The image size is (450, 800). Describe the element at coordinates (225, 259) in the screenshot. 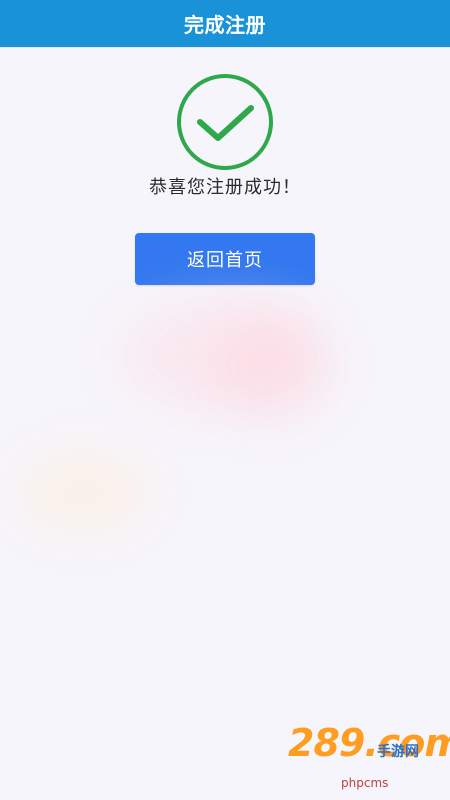

I see `back-to-home-button: 返回首页` at that location.